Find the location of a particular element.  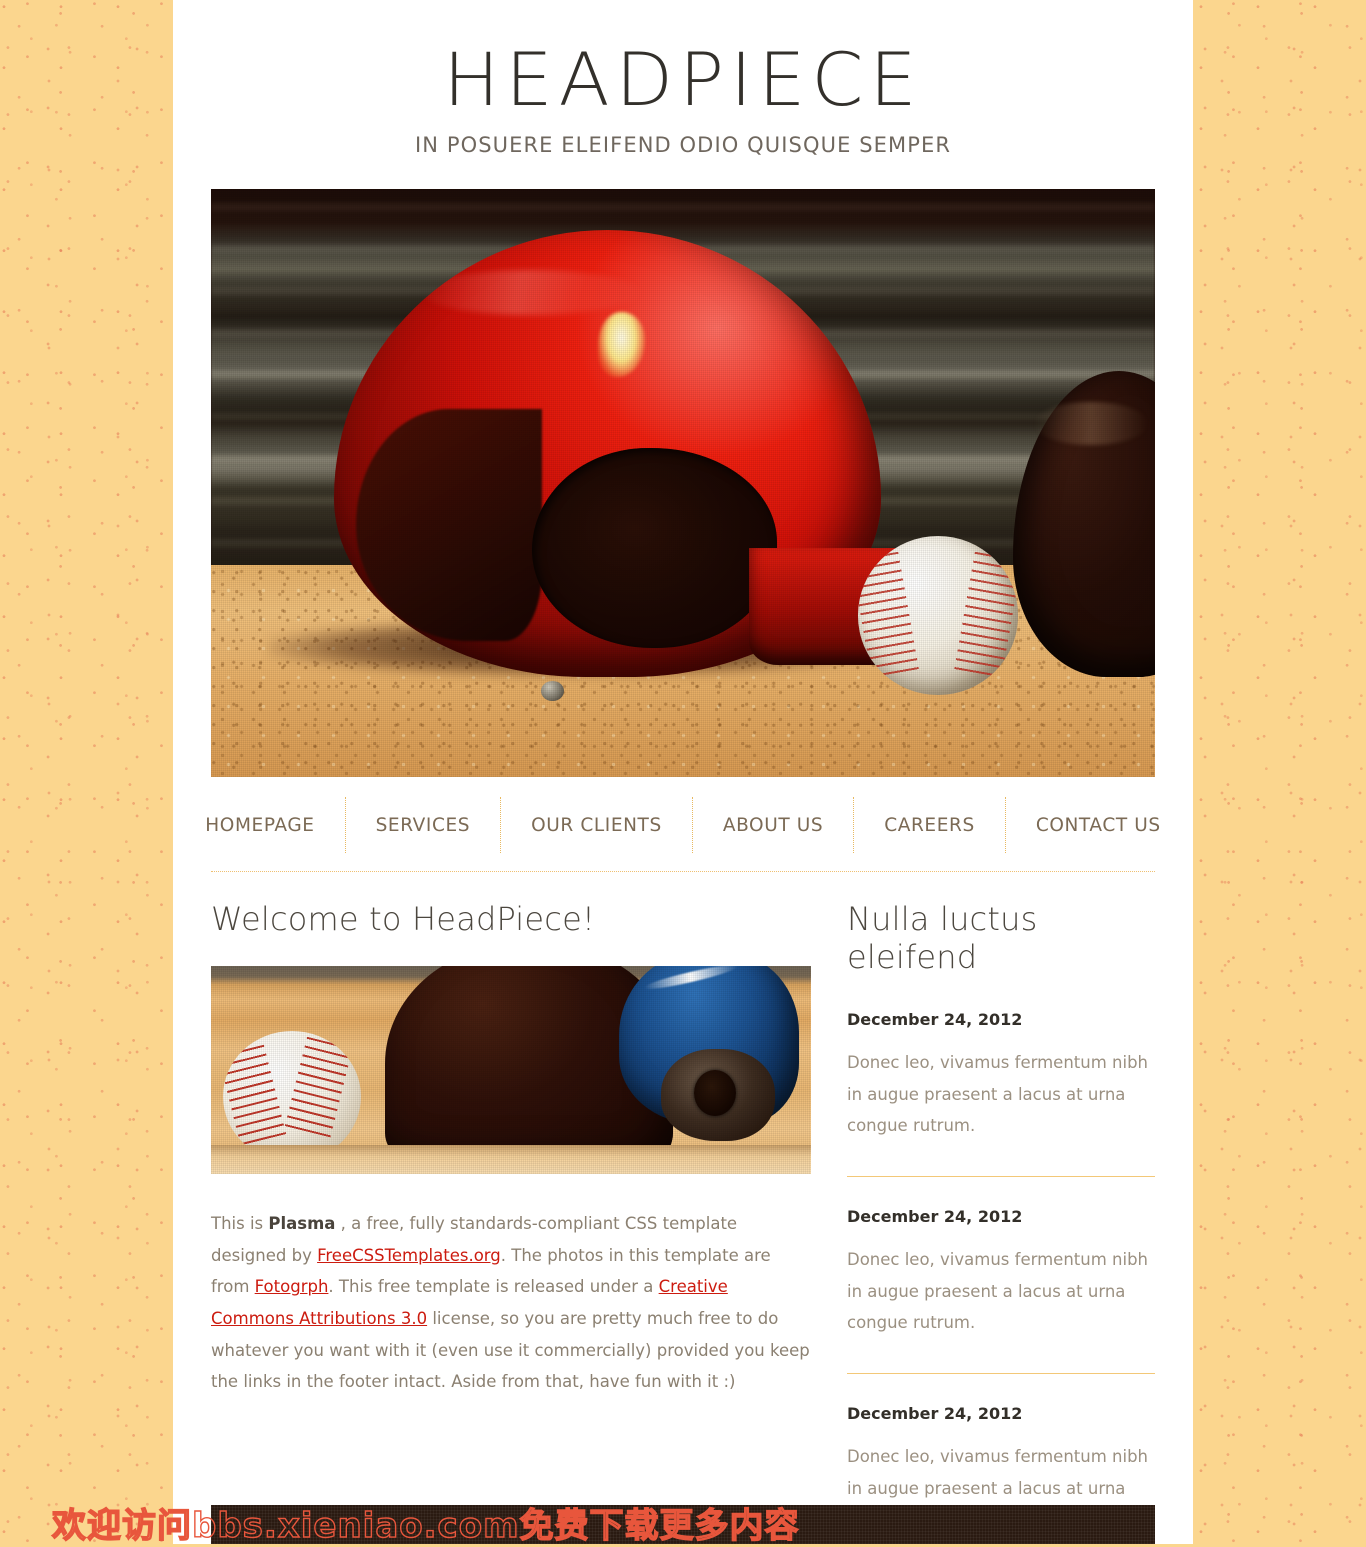

post-image-ear-hole is located at coordinates (715, 1093).